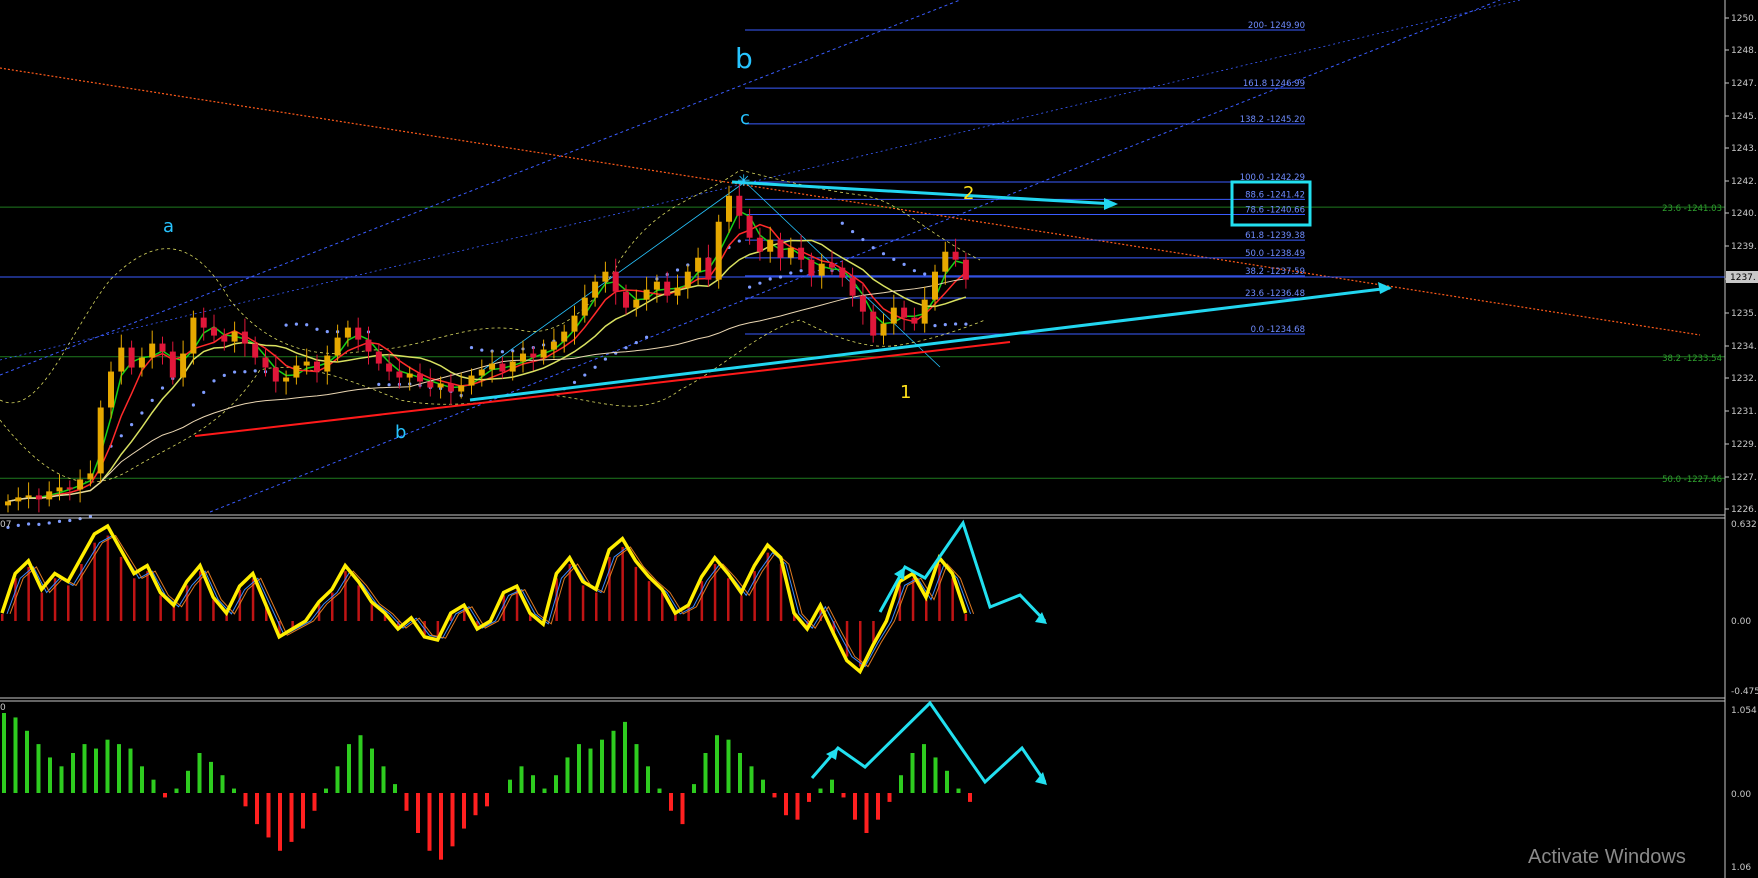 This screenshot has width=1758, height=878. What do you see at coordinates (1744, 182) in the screenshot?
I see `price-axis-label: 1242.` at bounding box center [1744, 182].